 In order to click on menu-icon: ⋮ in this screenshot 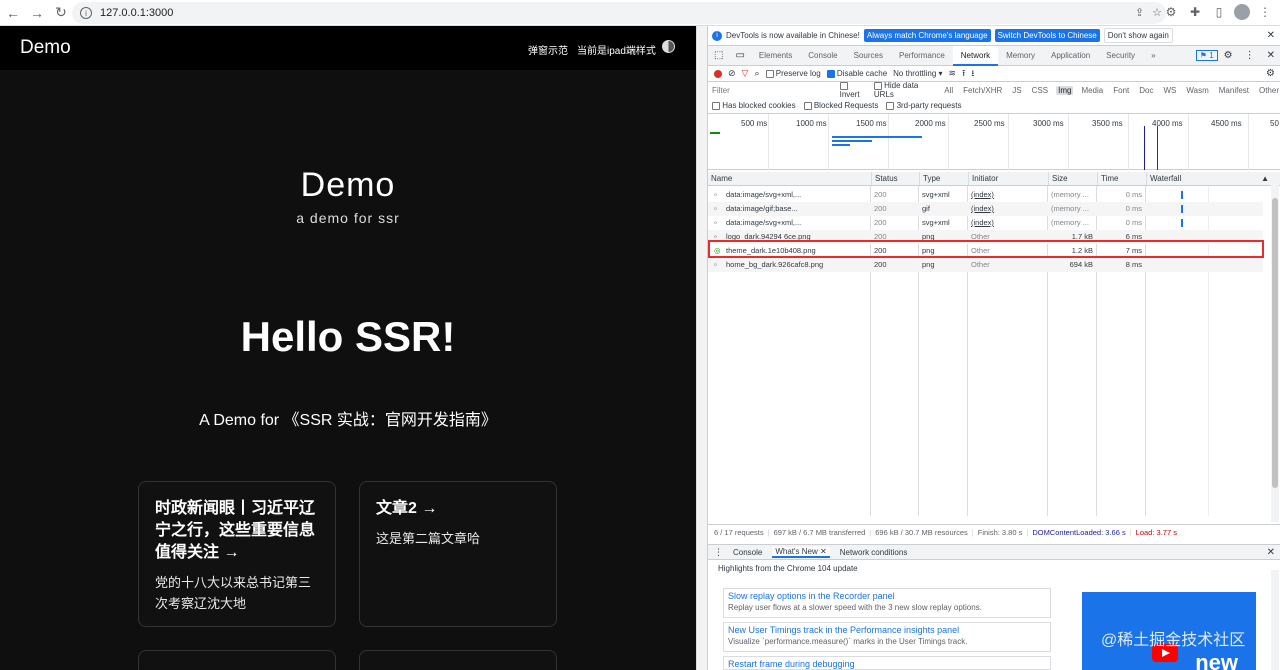, I will do `click(1265, 12)`.